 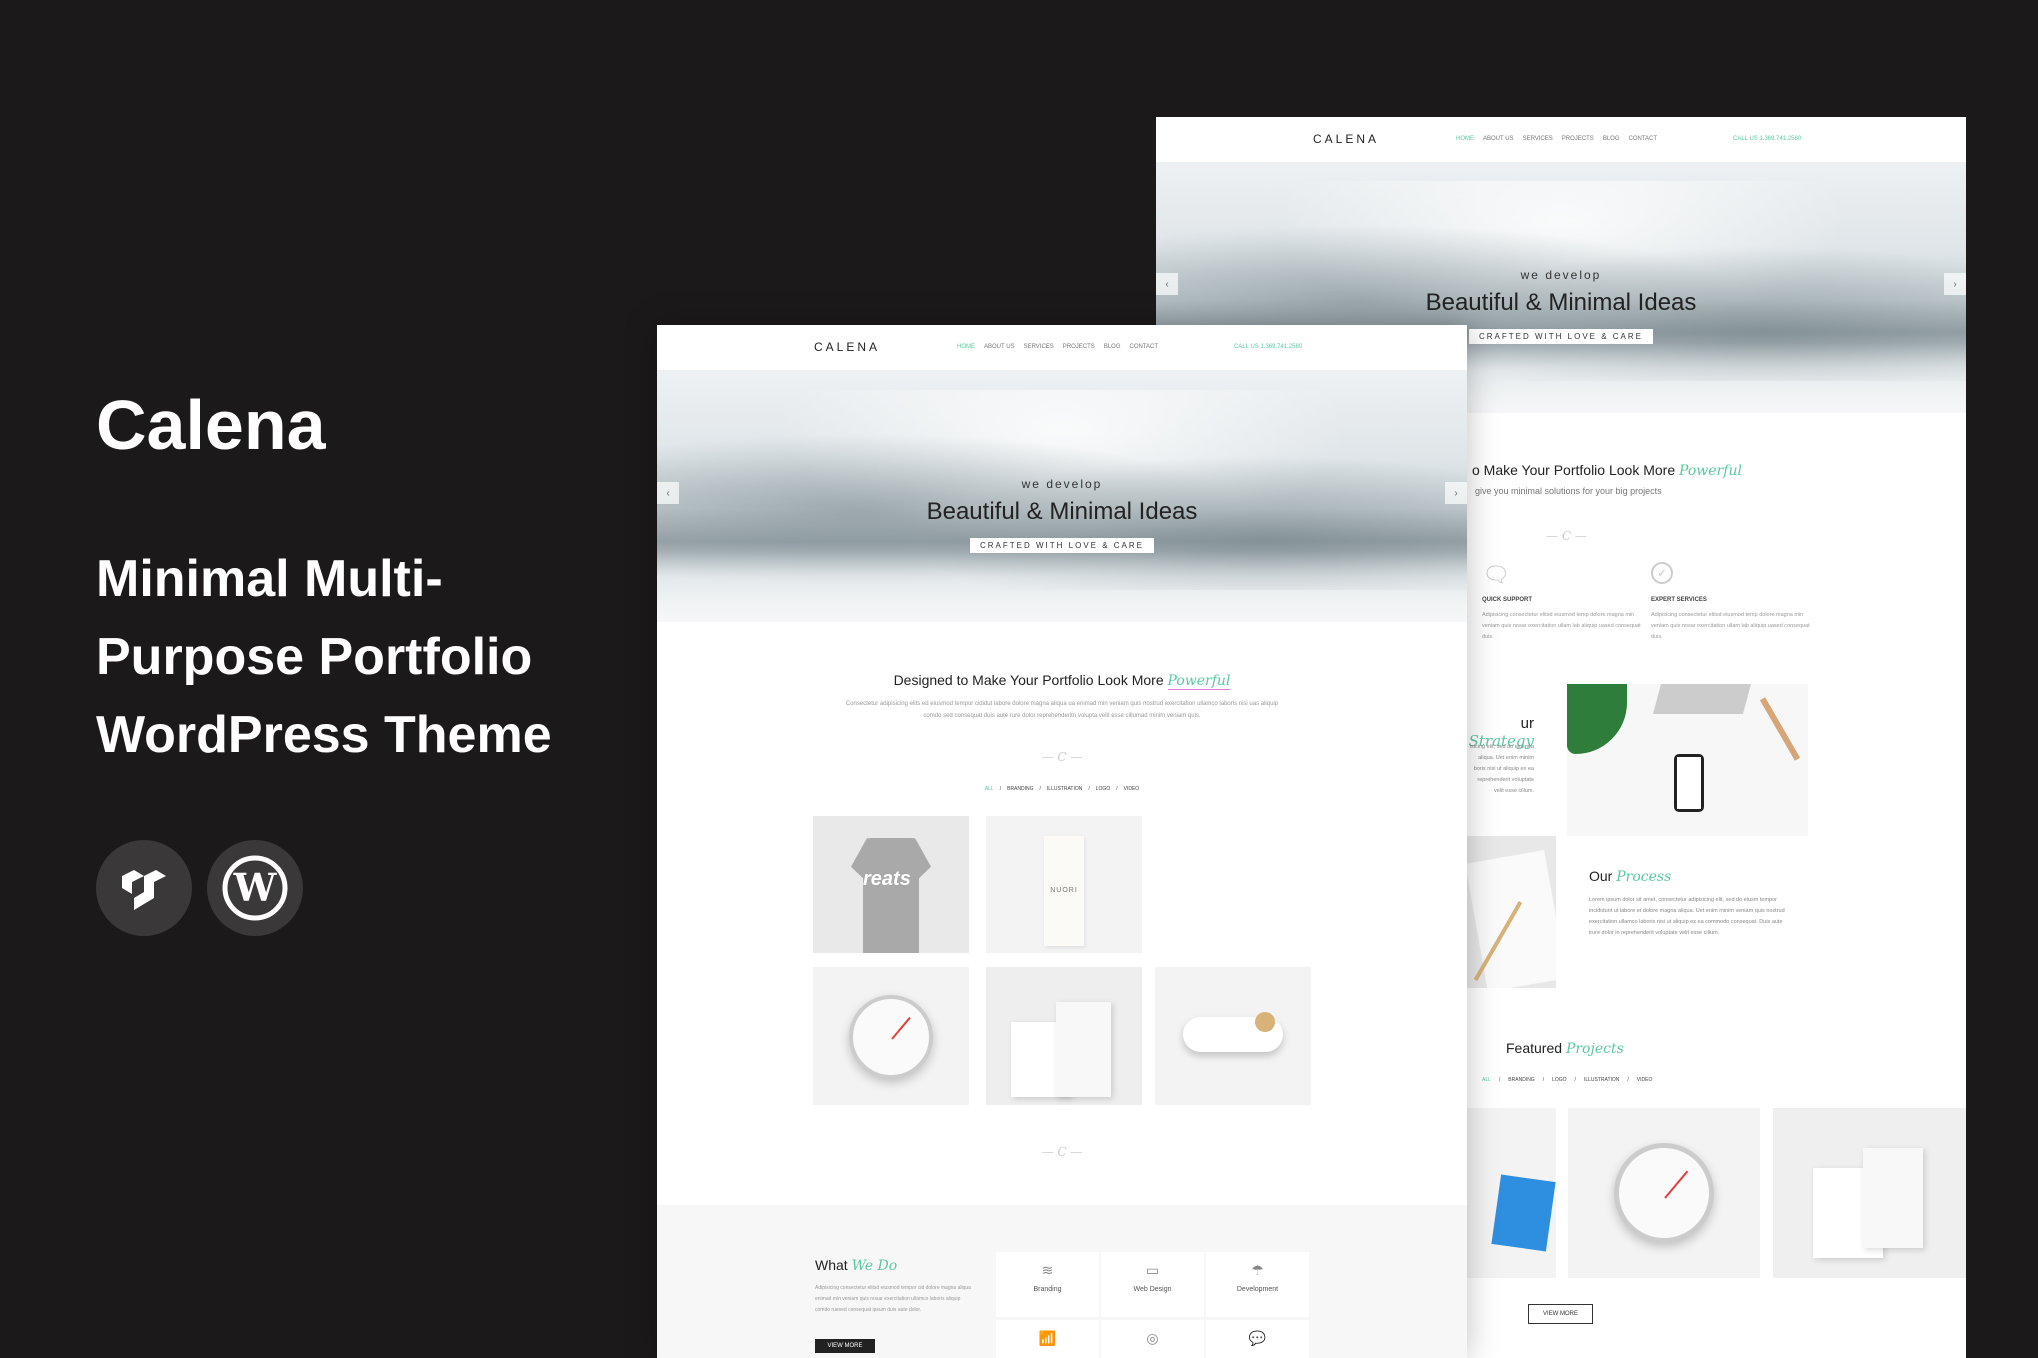 I want to click on project-tile-bottle: NUORI, so click(x=1064, y=884).